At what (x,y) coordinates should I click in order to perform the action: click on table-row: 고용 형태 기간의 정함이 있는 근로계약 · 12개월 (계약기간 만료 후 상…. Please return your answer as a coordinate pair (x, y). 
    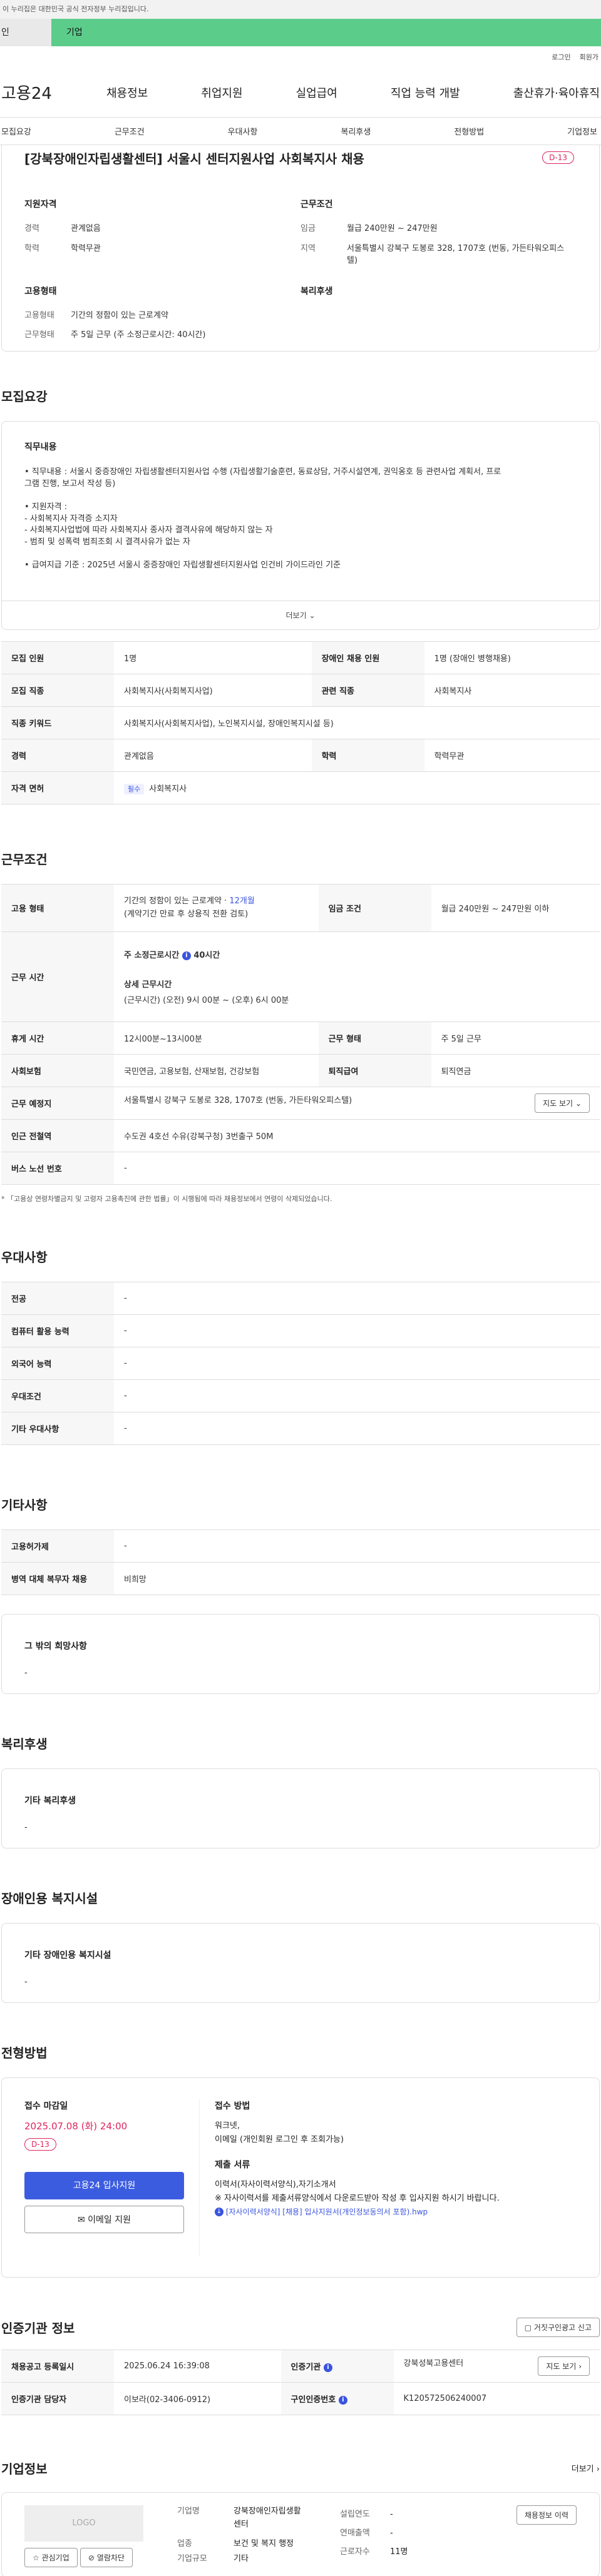
    Looking at the image, I should click on (300, 908).